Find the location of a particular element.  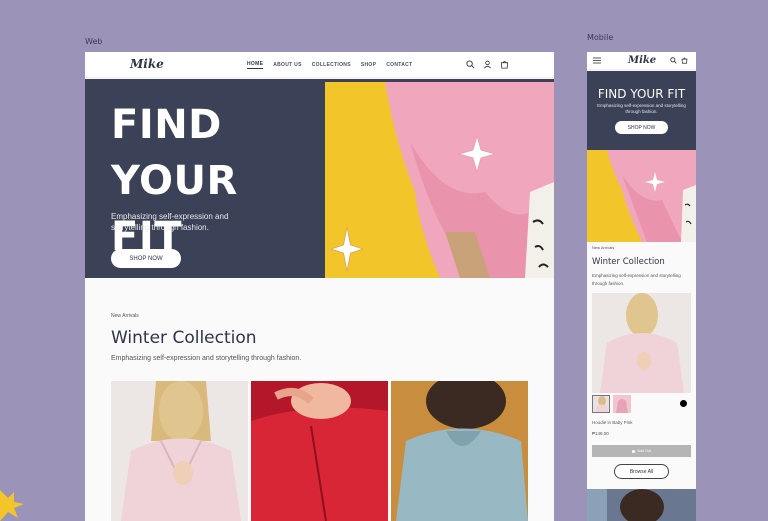

main-nav: HOME ABOUT US COLLECTIONS SHOP CONTACT is located at coordinates (329, 65).